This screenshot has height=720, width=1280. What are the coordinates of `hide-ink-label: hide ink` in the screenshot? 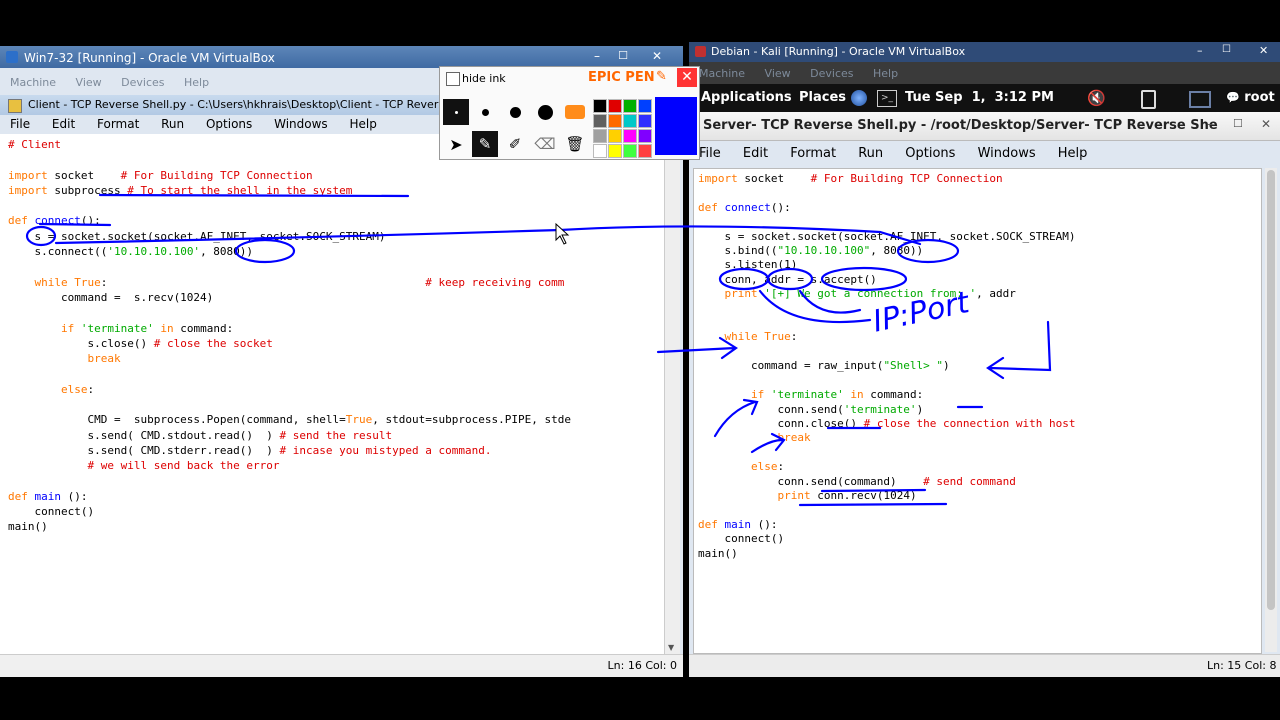 It's located at (484, 78).